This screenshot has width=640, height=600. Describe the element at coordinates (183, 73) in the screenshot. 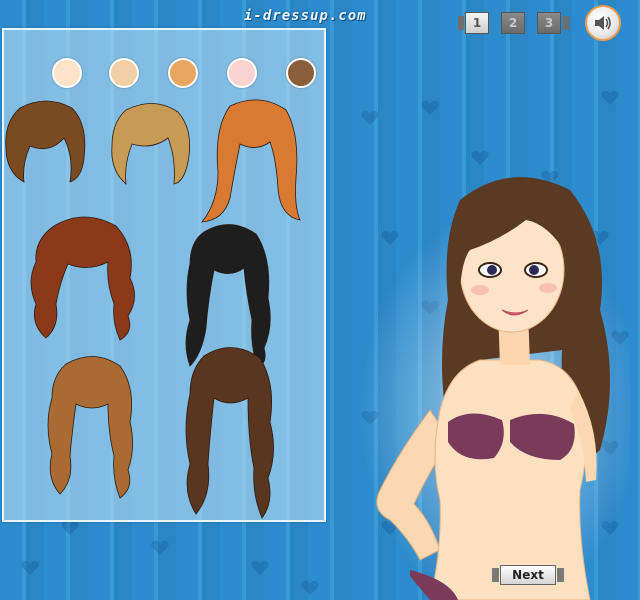

I see `skin-tone-swatch-tan` at that location.